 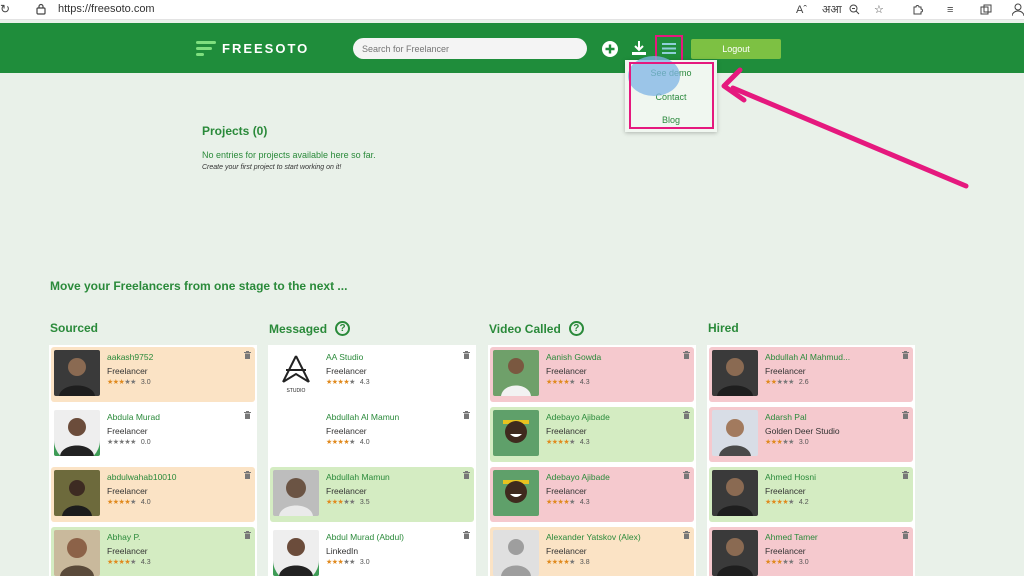 What do you see at coordinates (358, 477) in the screenshot?
I see `freelancer-name: Abdullah Mamun` at bounding box center [358, 477].